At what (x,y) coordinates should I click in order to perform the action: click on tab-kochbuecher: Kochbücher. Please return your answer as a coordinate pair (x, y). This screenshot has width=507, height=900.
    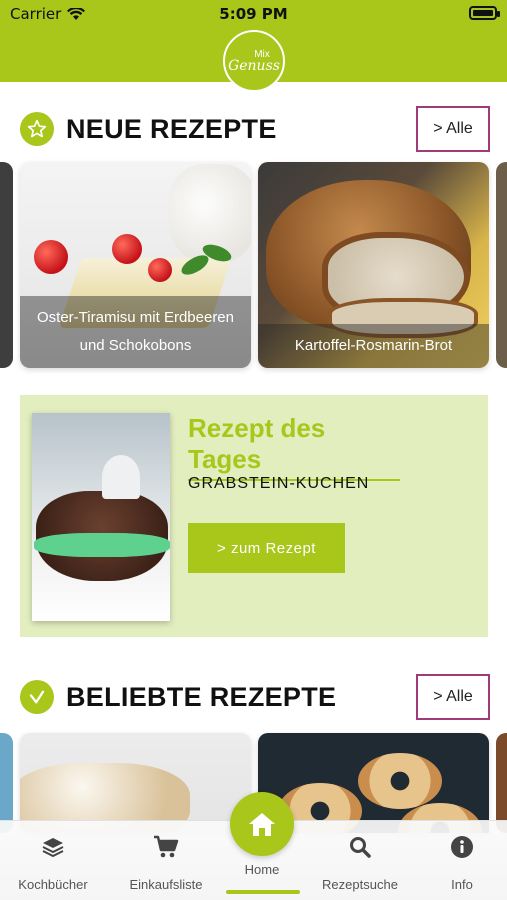
    Looking at the image, I should click on (53, 860).